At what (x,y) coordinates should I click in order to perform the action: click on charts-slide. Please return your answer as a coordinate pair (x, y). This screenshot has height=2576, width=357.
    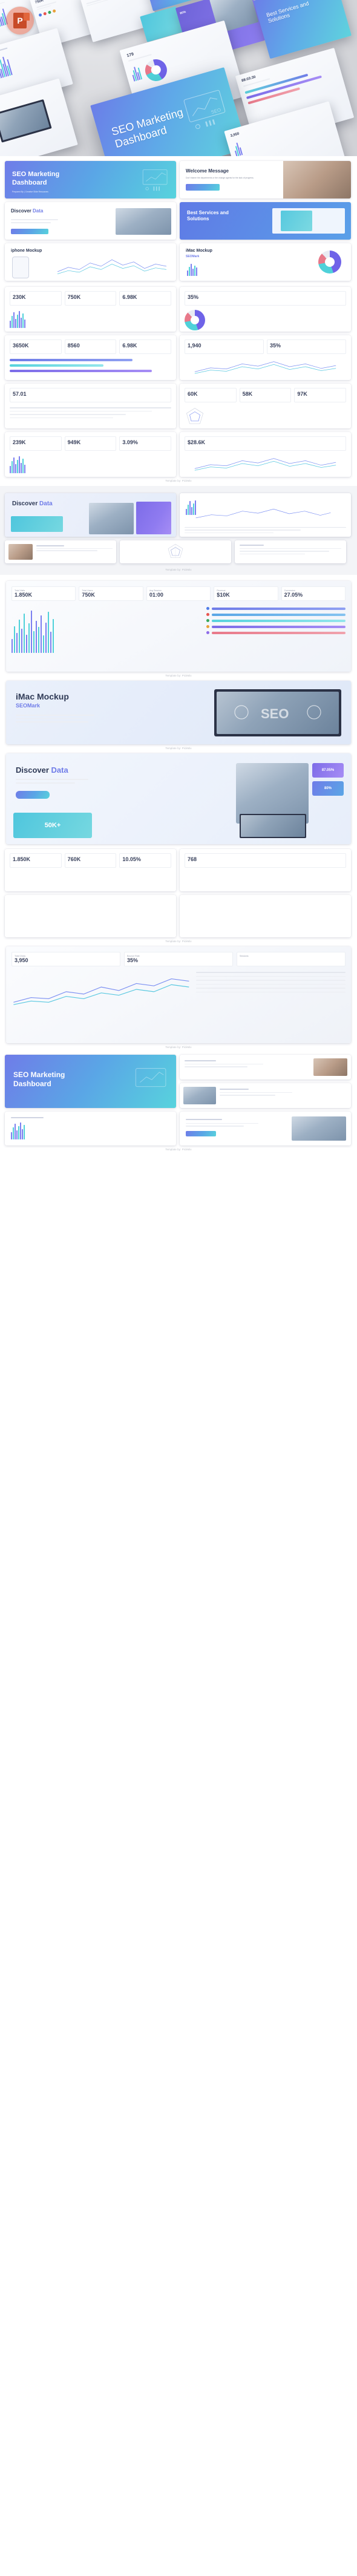
    Looking at the image, I should click on (265, 515).